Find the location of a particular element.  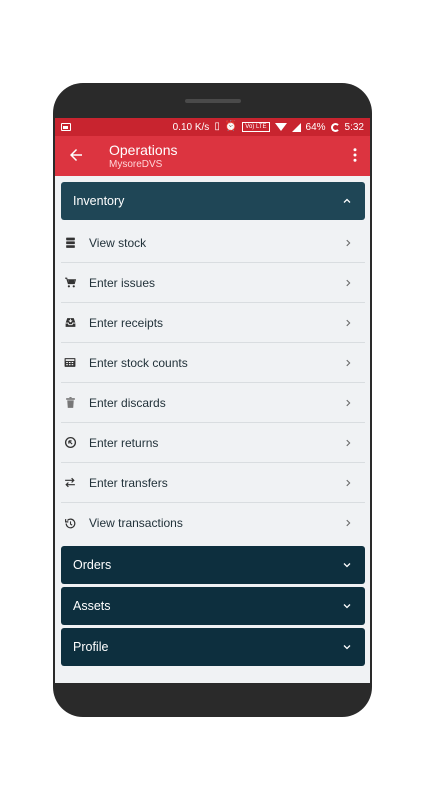

menu-item-label: View stock is located at coordinates (118, 242).